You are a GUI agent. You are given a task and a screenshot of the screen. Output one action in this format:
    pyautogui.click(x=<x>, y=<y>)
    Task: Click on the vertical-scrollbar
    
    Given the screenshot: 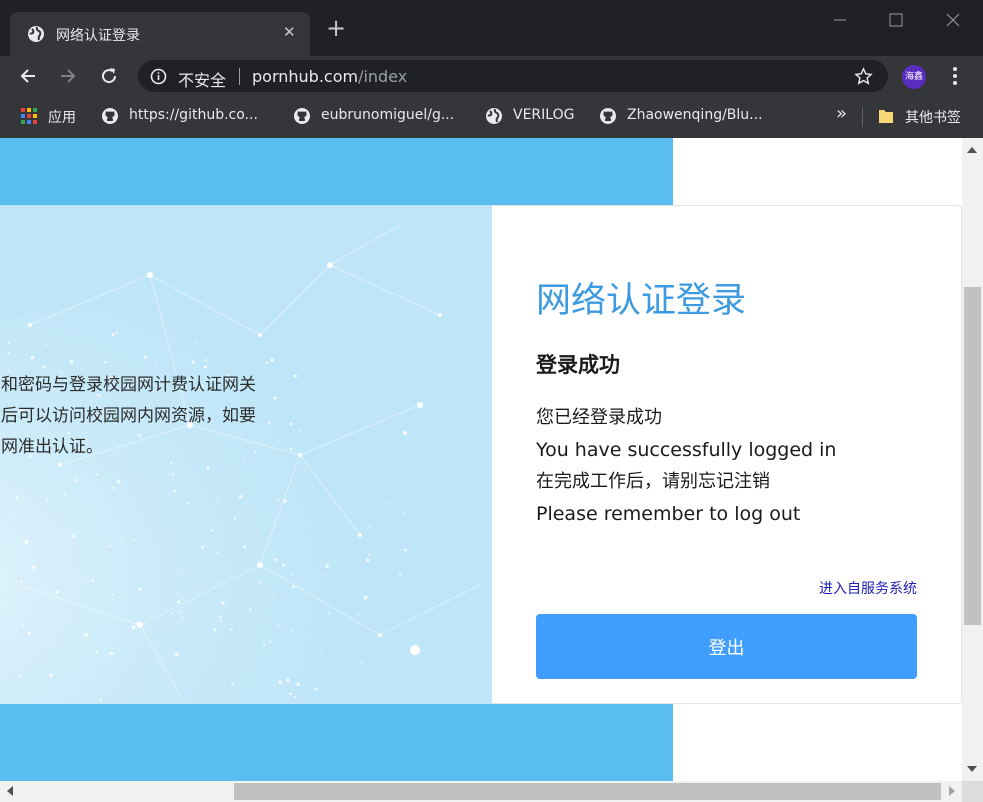 What is the action you would take?
    pyautogui.click(x=972, y=459)
    